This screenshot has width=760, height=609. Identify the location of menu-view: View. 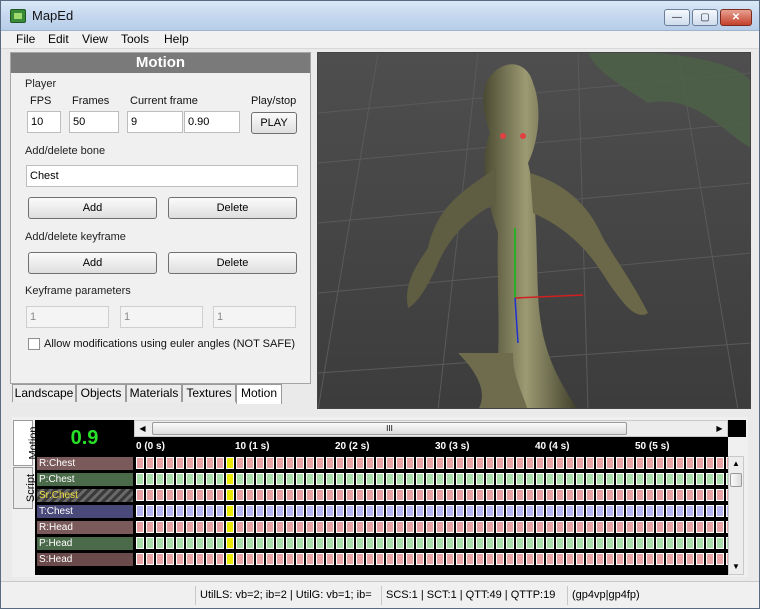
(95, 39).